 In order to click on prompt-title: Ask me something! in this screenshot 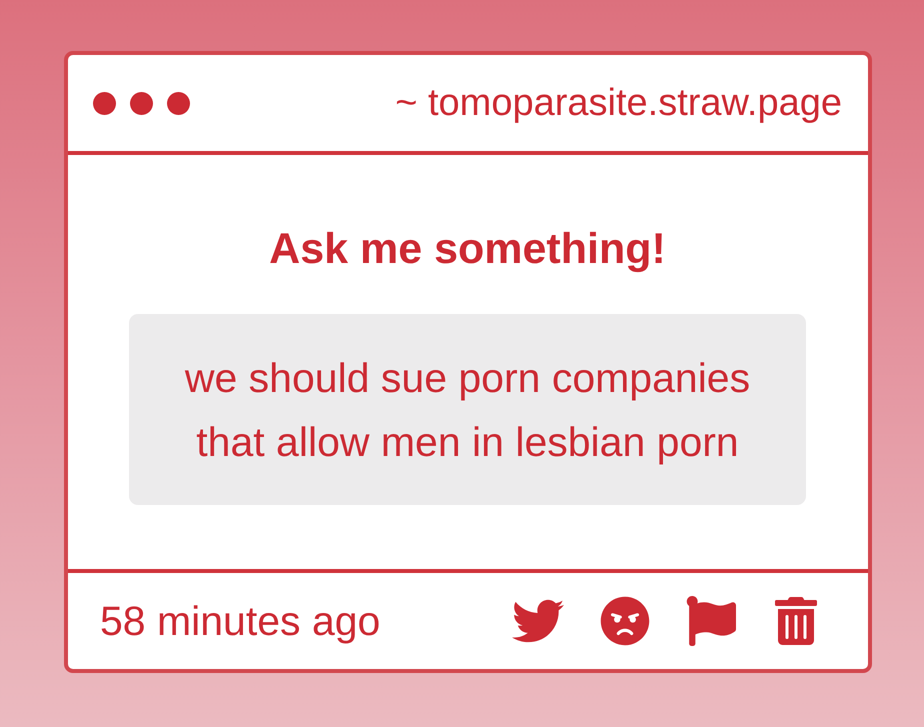, I will do `click(467, 249)`.